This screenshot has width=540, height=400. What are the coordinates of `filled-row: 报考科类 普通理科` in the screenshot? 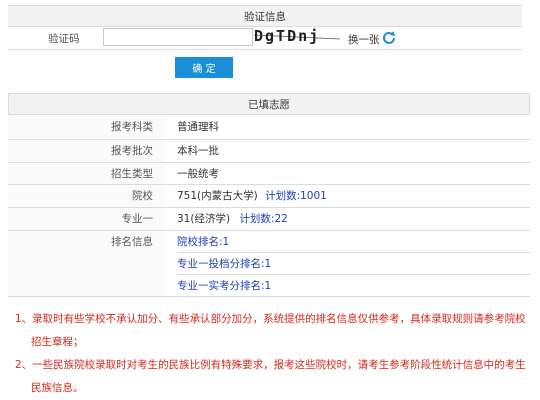 It's located at (269, 127).